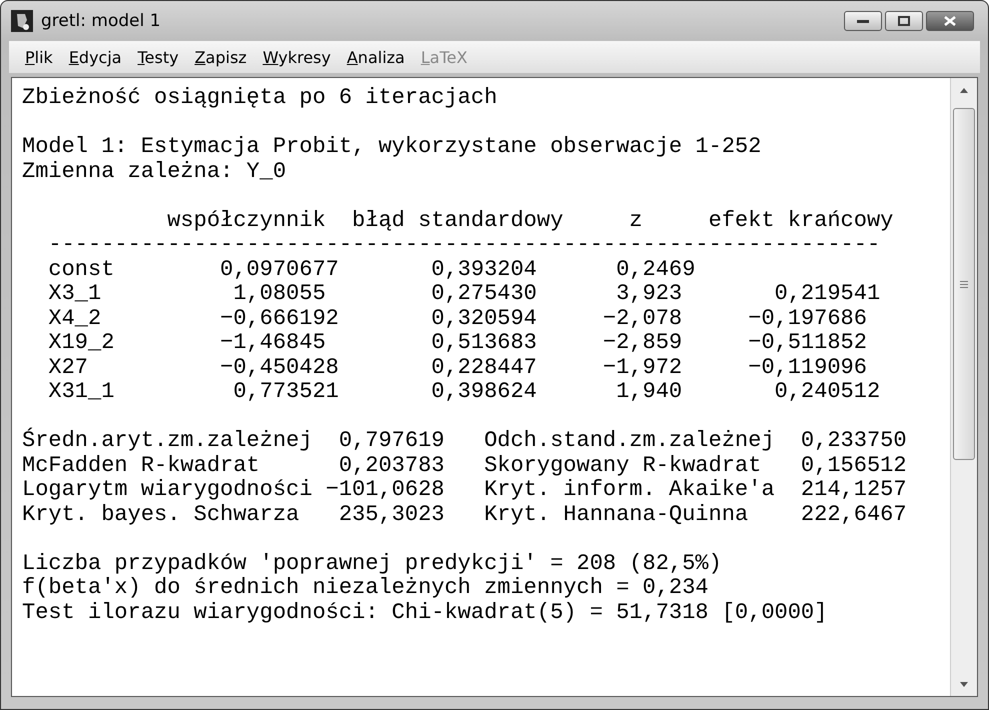 This screenshot has height=710, width=989. Describe the element at coordinates (530, 220) in the screenshot. I see `output-line: współczynnik błąd standardowy z efekt krańcowy` at that location.